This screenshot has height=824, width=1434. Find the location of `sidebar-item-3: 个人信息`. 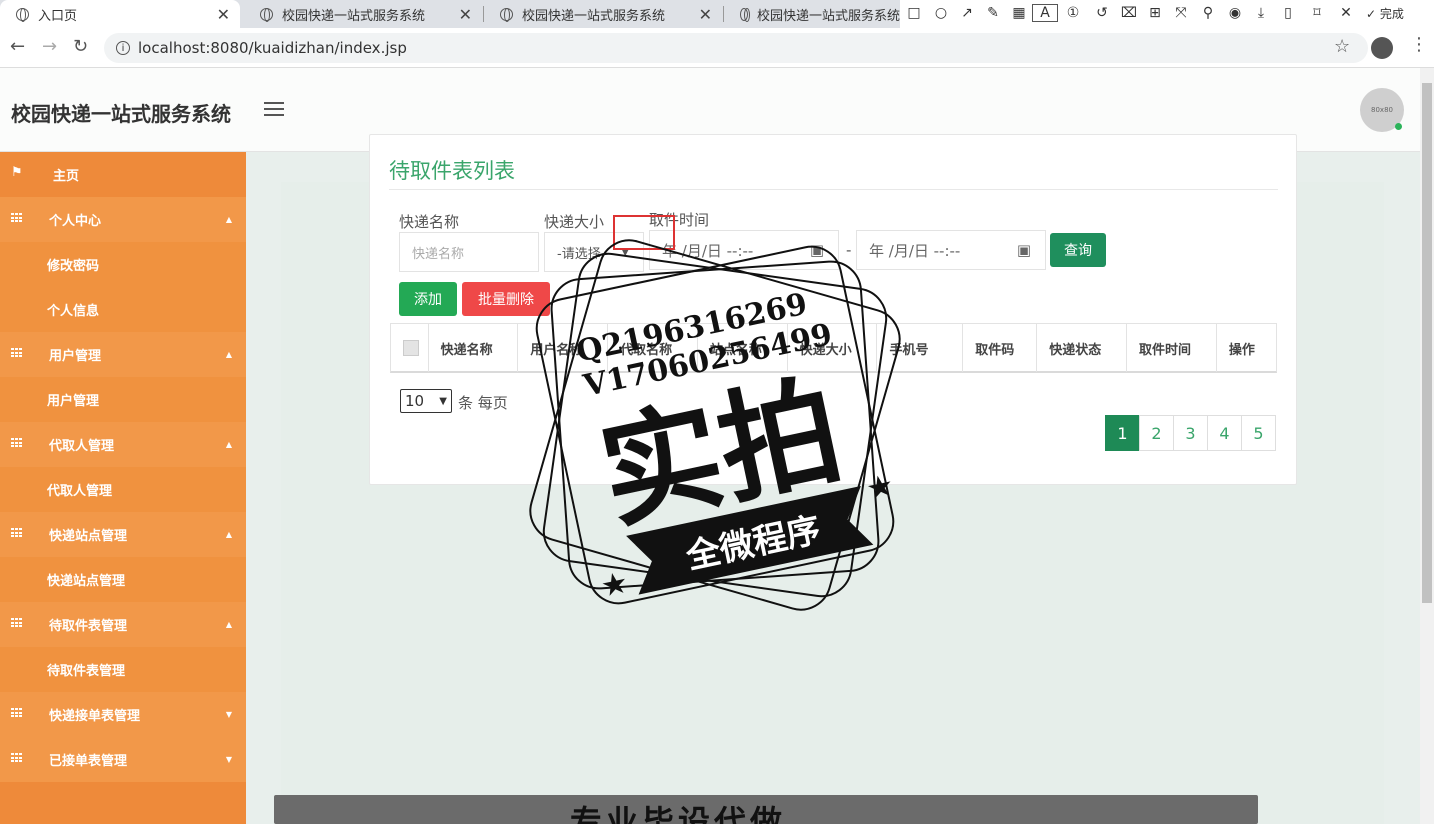

sidebar-item-3: 个人信息 is located at coordinates (123, 309).